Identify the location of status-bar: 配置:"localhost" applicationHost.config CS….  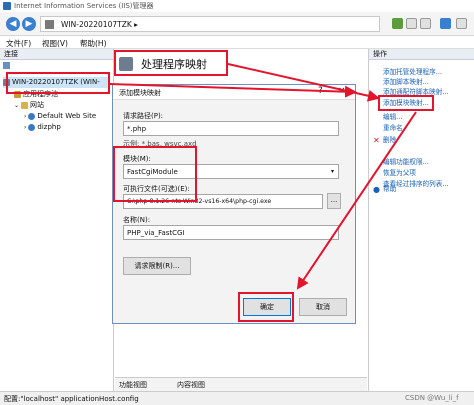
(237, 398).